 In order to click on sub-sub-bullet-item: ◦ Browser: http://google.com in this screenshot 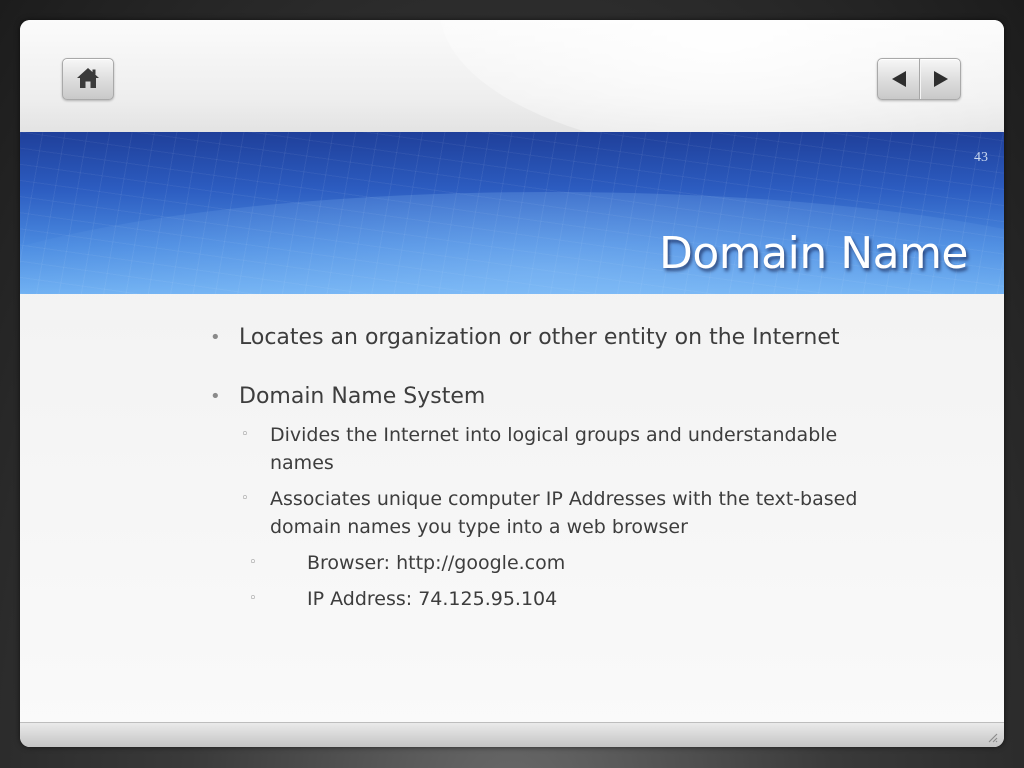, I will do `click(407, 563)`.